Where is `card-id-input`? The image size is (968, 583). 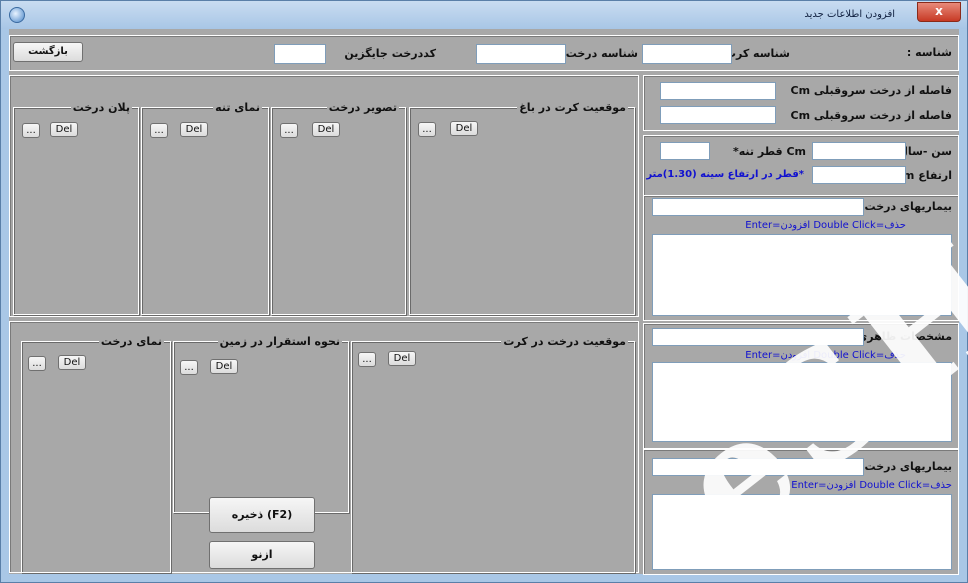 card-id-input is located at coordinates (687, 54).